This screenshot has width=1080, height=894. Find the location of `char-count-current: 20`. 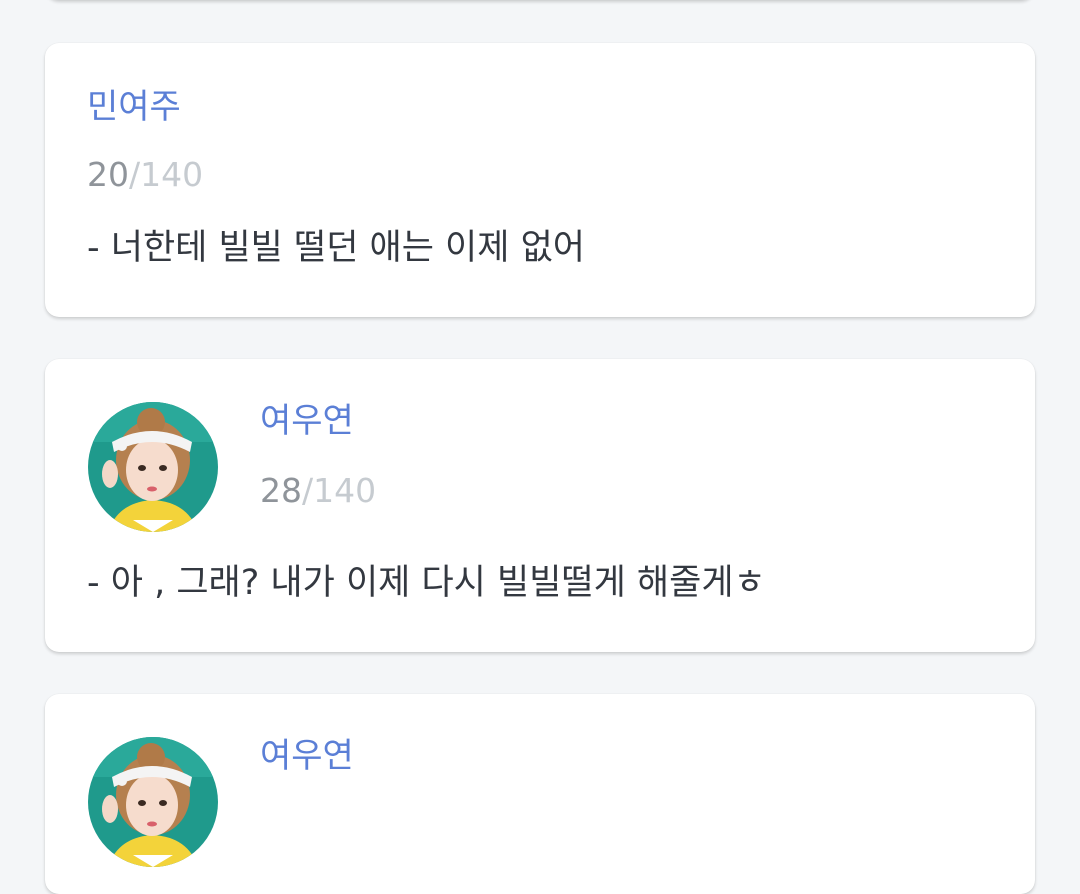

char-count-current: 20 is located at coordinates (108, 174).